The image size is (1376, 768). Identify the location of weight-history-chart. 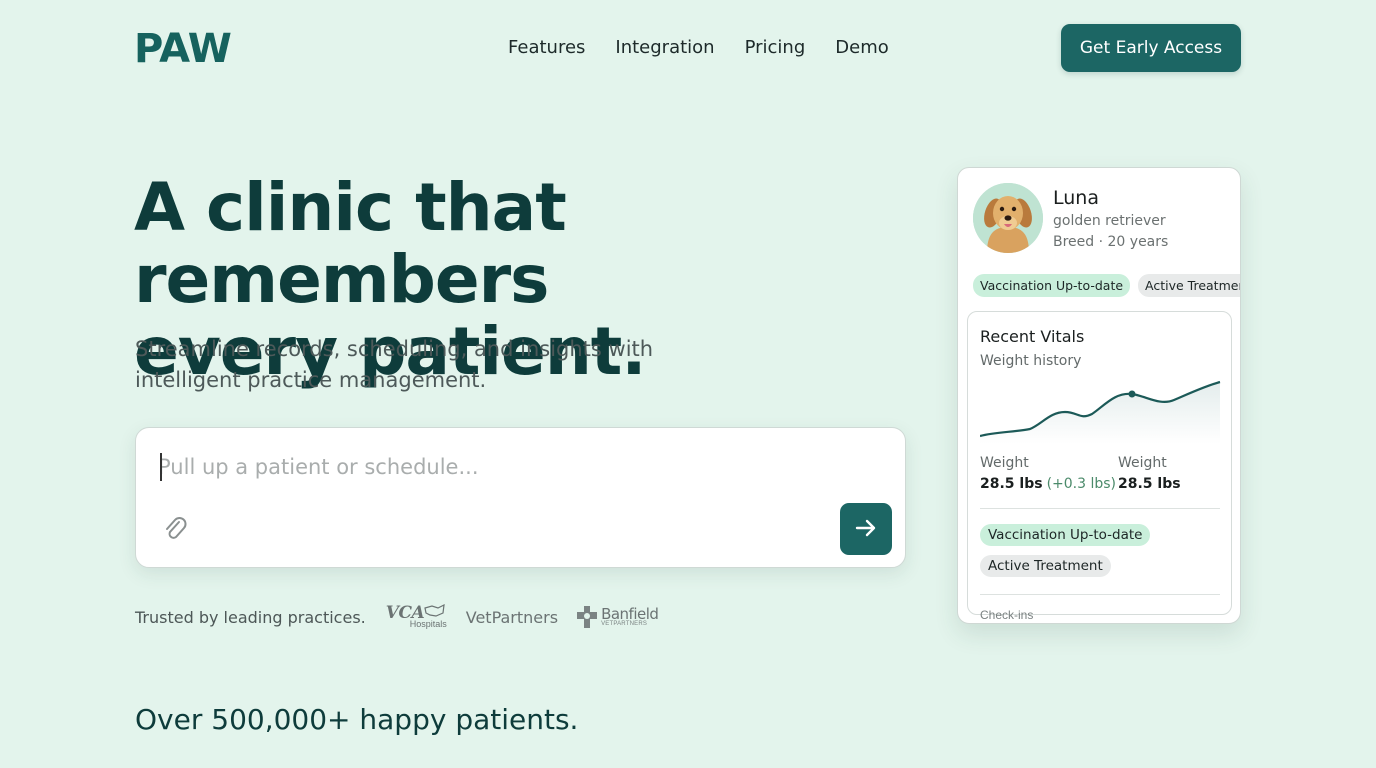
(1100, 412).